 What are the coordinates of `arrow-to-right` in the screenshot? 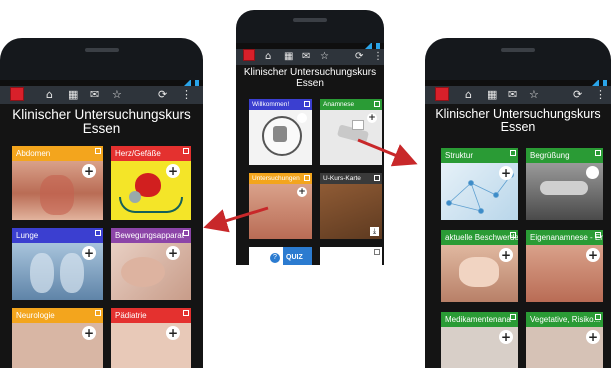 It's located at (387, 152).